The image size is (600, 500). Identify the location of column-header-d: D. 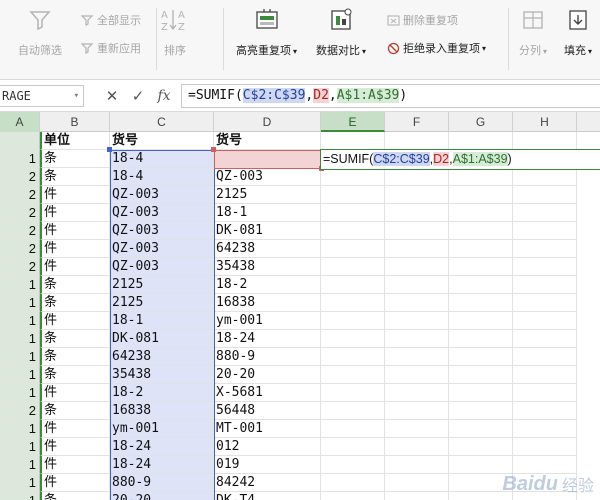
(267, 122).